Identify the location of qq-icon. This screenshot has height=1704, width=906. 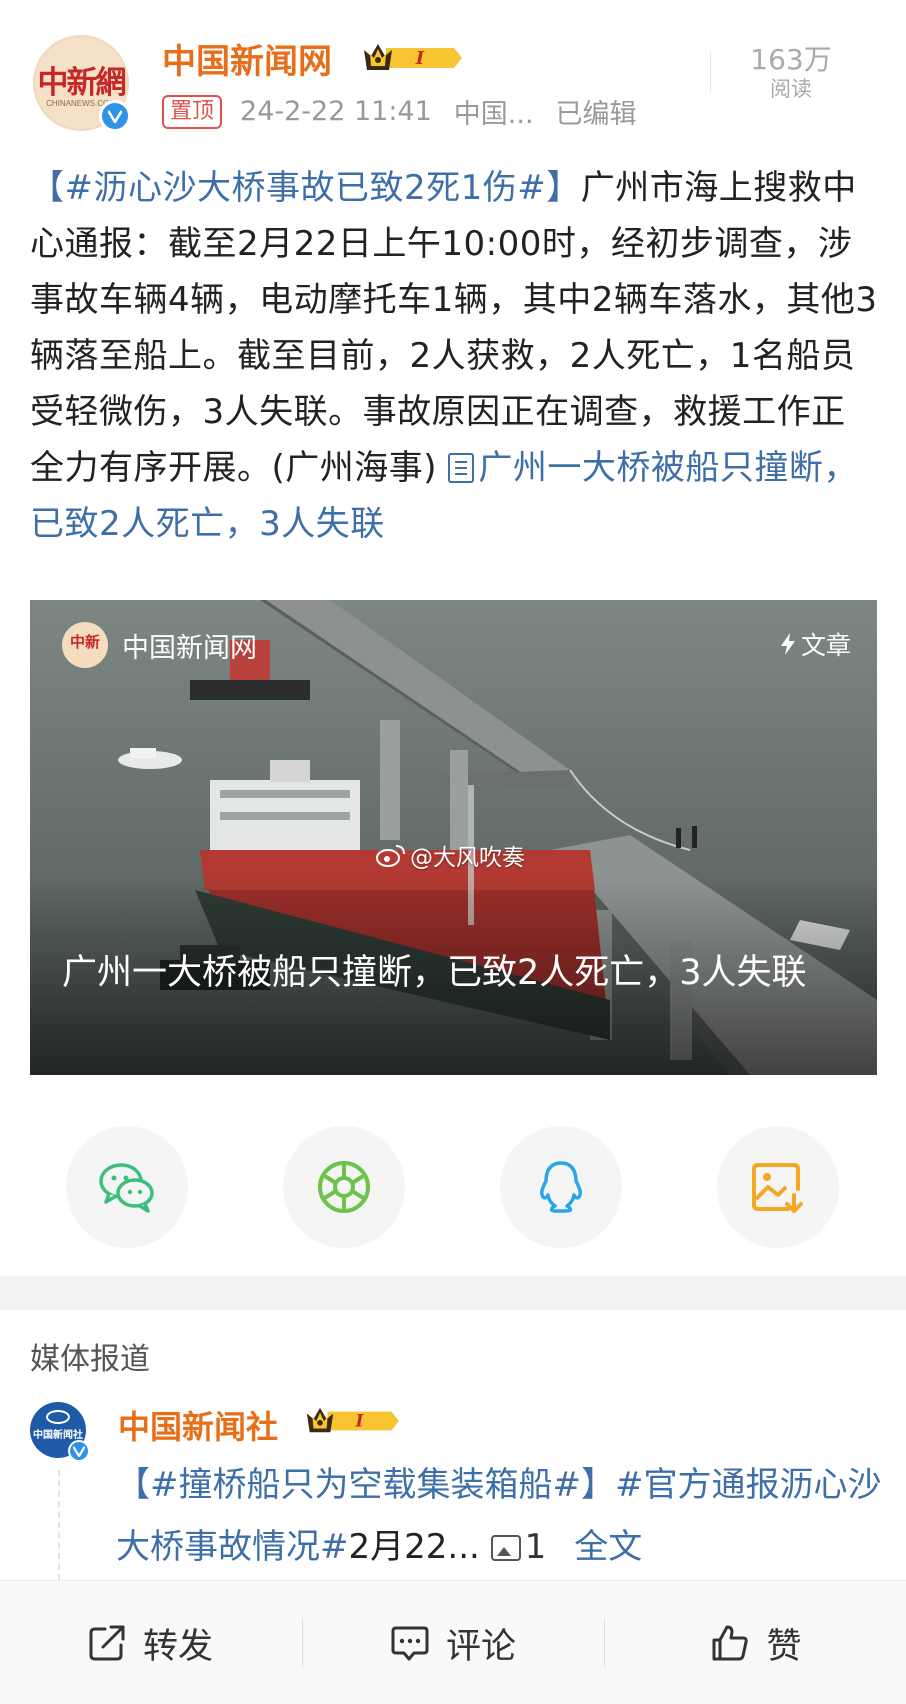
(561, 1187).